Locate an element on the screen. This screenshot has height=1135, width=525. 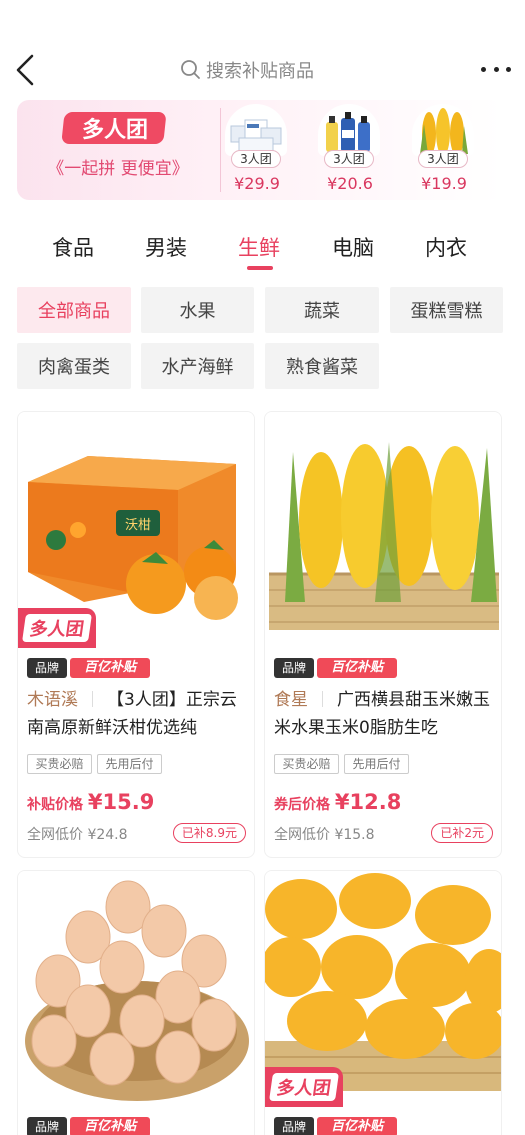
product-brand: 食星 is located at coordinates (291, 700).